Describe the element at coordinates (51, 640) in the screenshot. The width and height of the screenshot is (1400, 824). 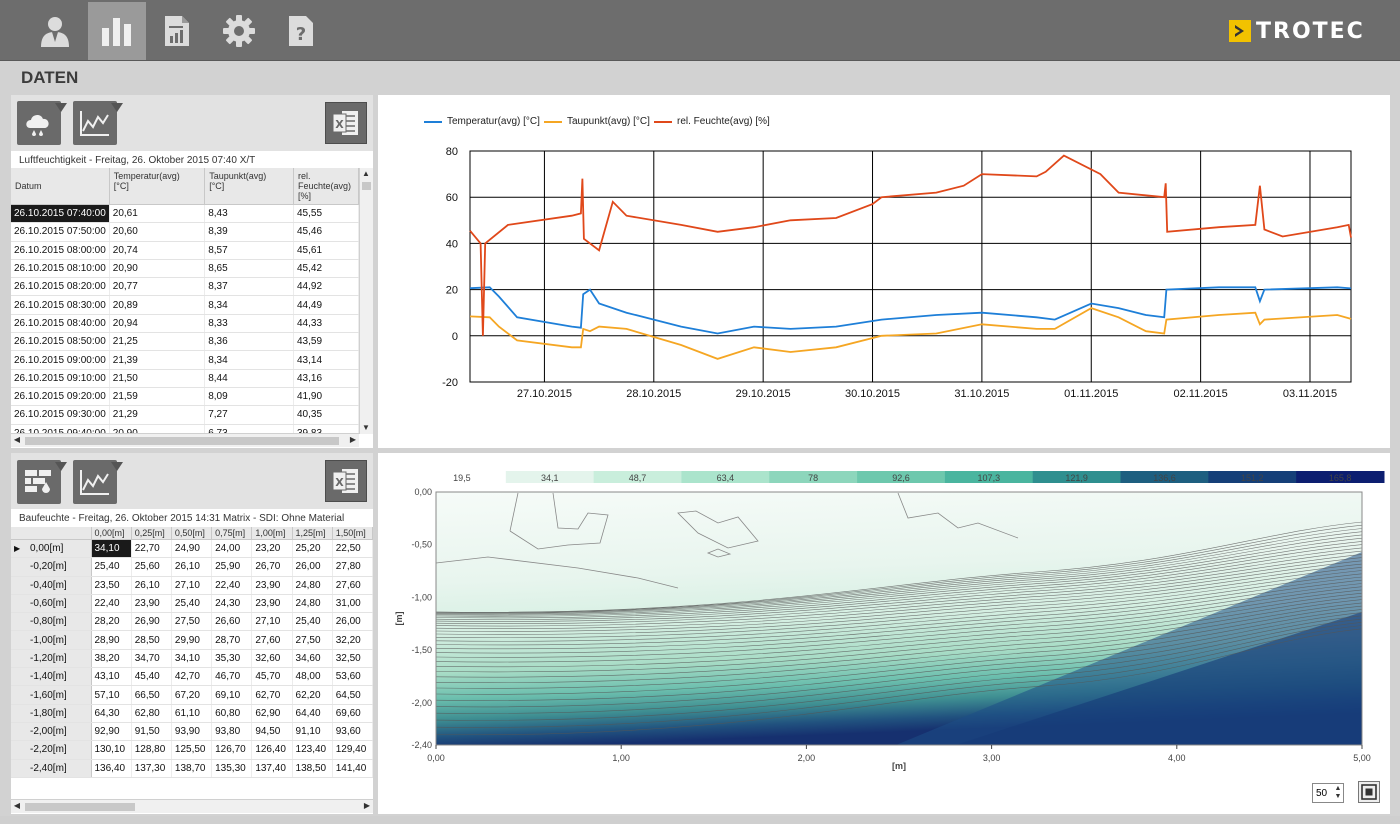
I see `row-header: -1,00[m]` at that location.